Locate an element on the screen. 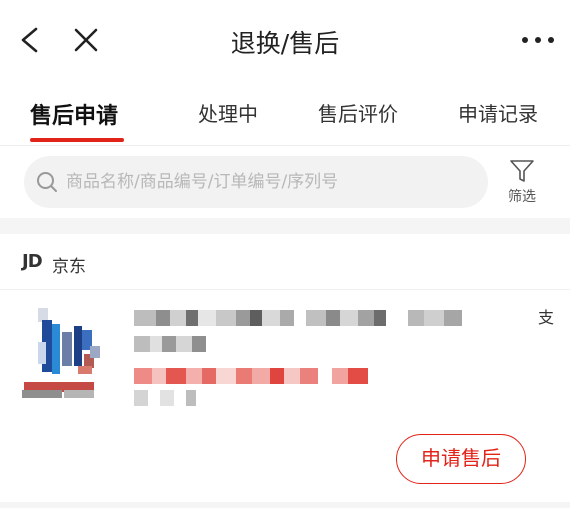 This screenshot has height=508, width=570. filter-label: 筛选 is located at coordinates (522, 197).